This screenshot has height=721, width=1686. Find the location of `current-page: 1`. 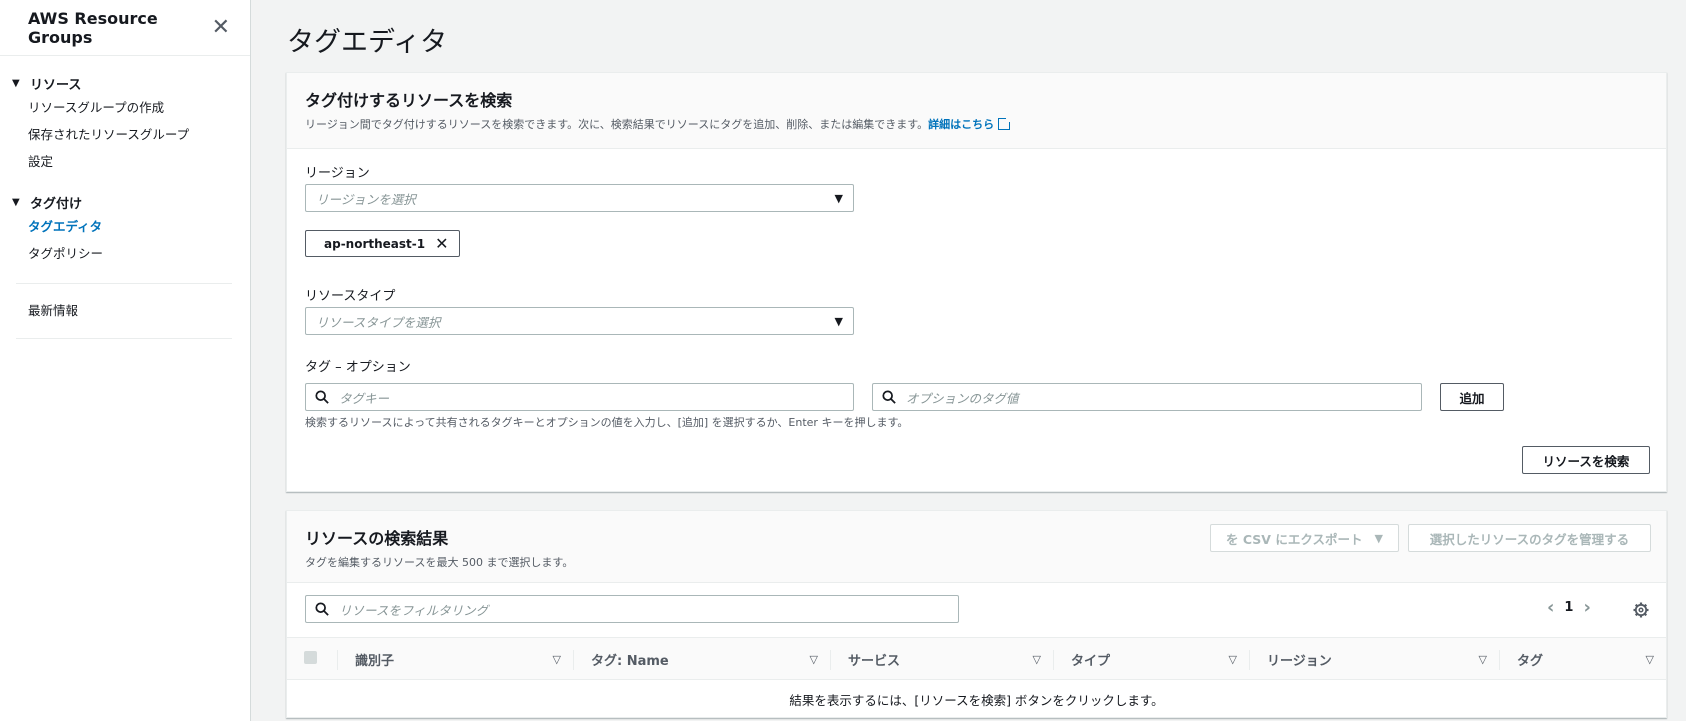

current-page: 1 is located at coordinates (1568, 607).